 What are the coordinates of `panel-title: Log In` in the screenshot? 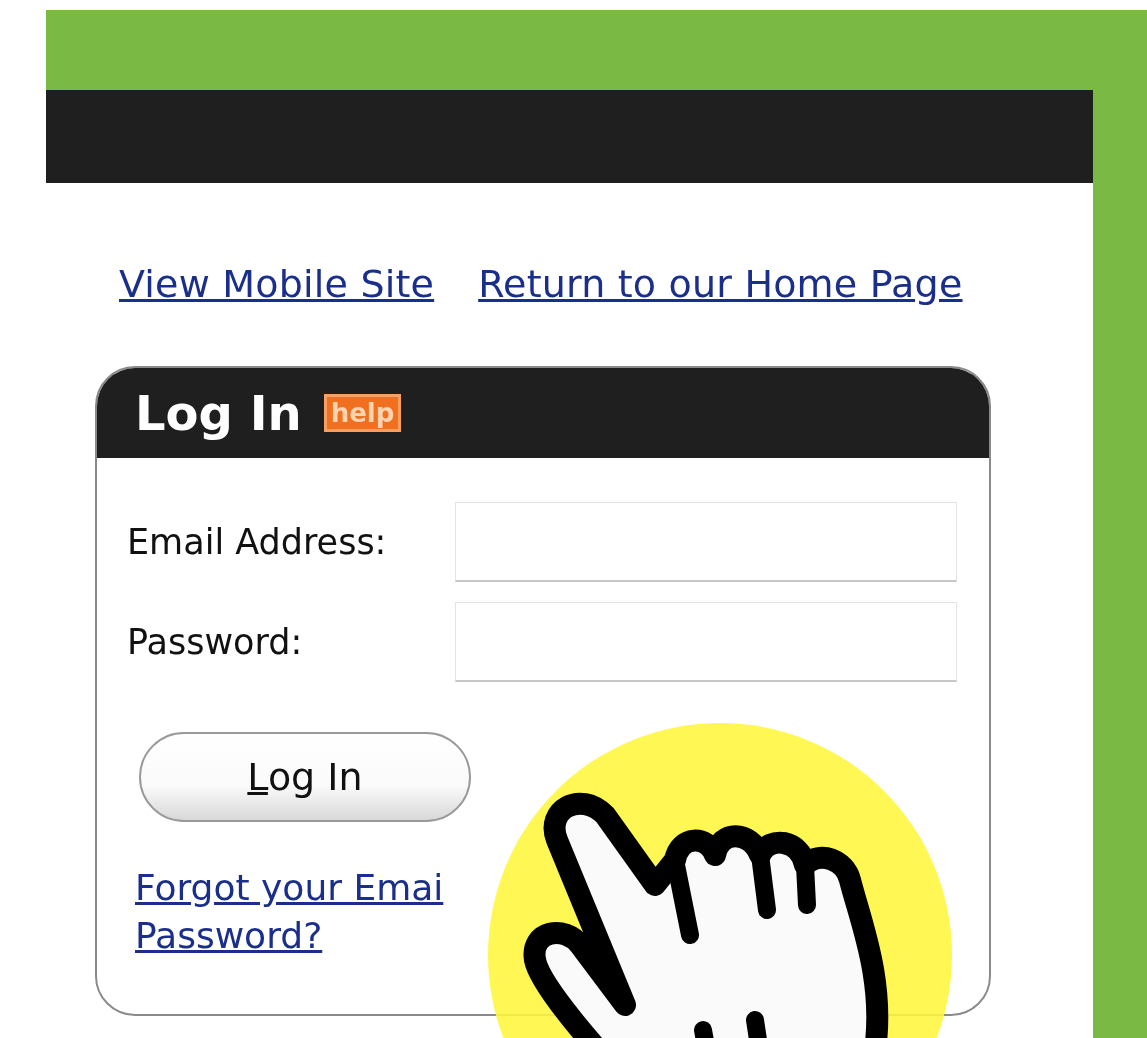 It's located at (218, 413).